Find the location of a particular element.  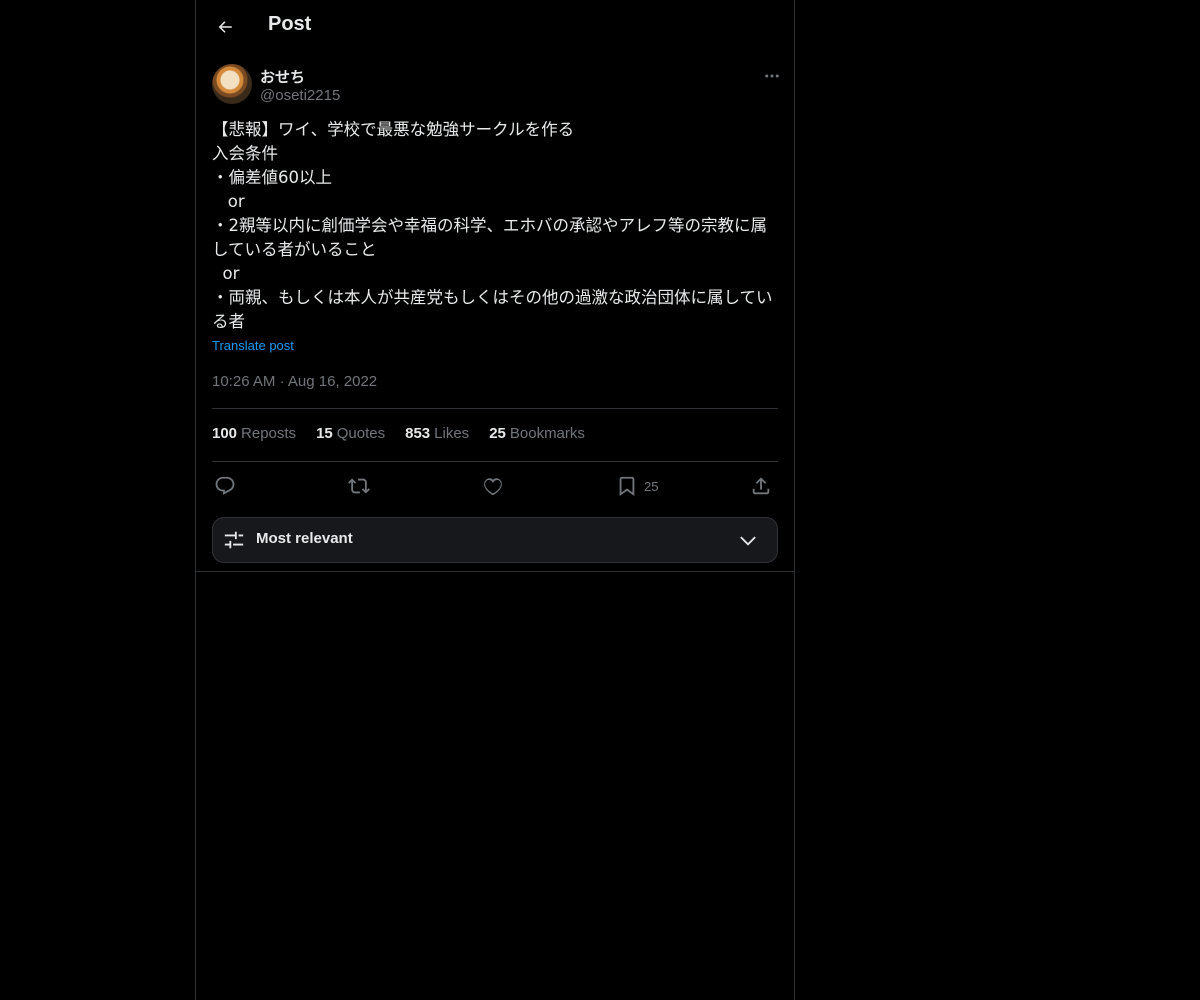

author-display-name: おせち is located at coordinates (282, 76).